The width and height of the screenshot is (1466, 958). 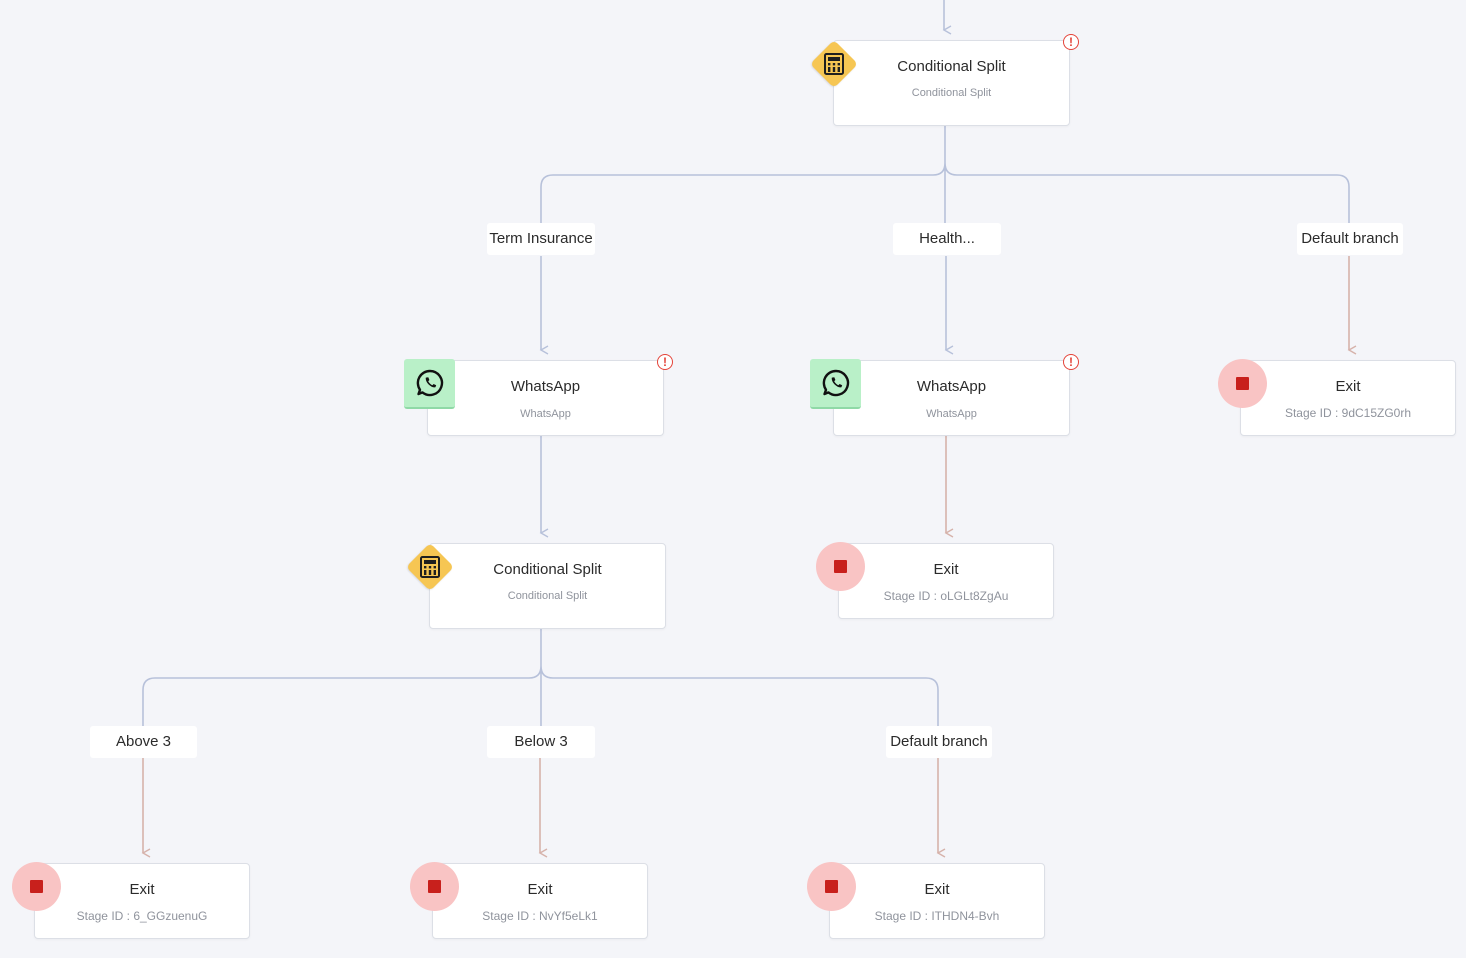 What do you see at coordinates (1348, 413) in the screenshot?
I see `stage-id: Stage ID : 9dC15ZG0rh` at bounding box center [1348, 413].